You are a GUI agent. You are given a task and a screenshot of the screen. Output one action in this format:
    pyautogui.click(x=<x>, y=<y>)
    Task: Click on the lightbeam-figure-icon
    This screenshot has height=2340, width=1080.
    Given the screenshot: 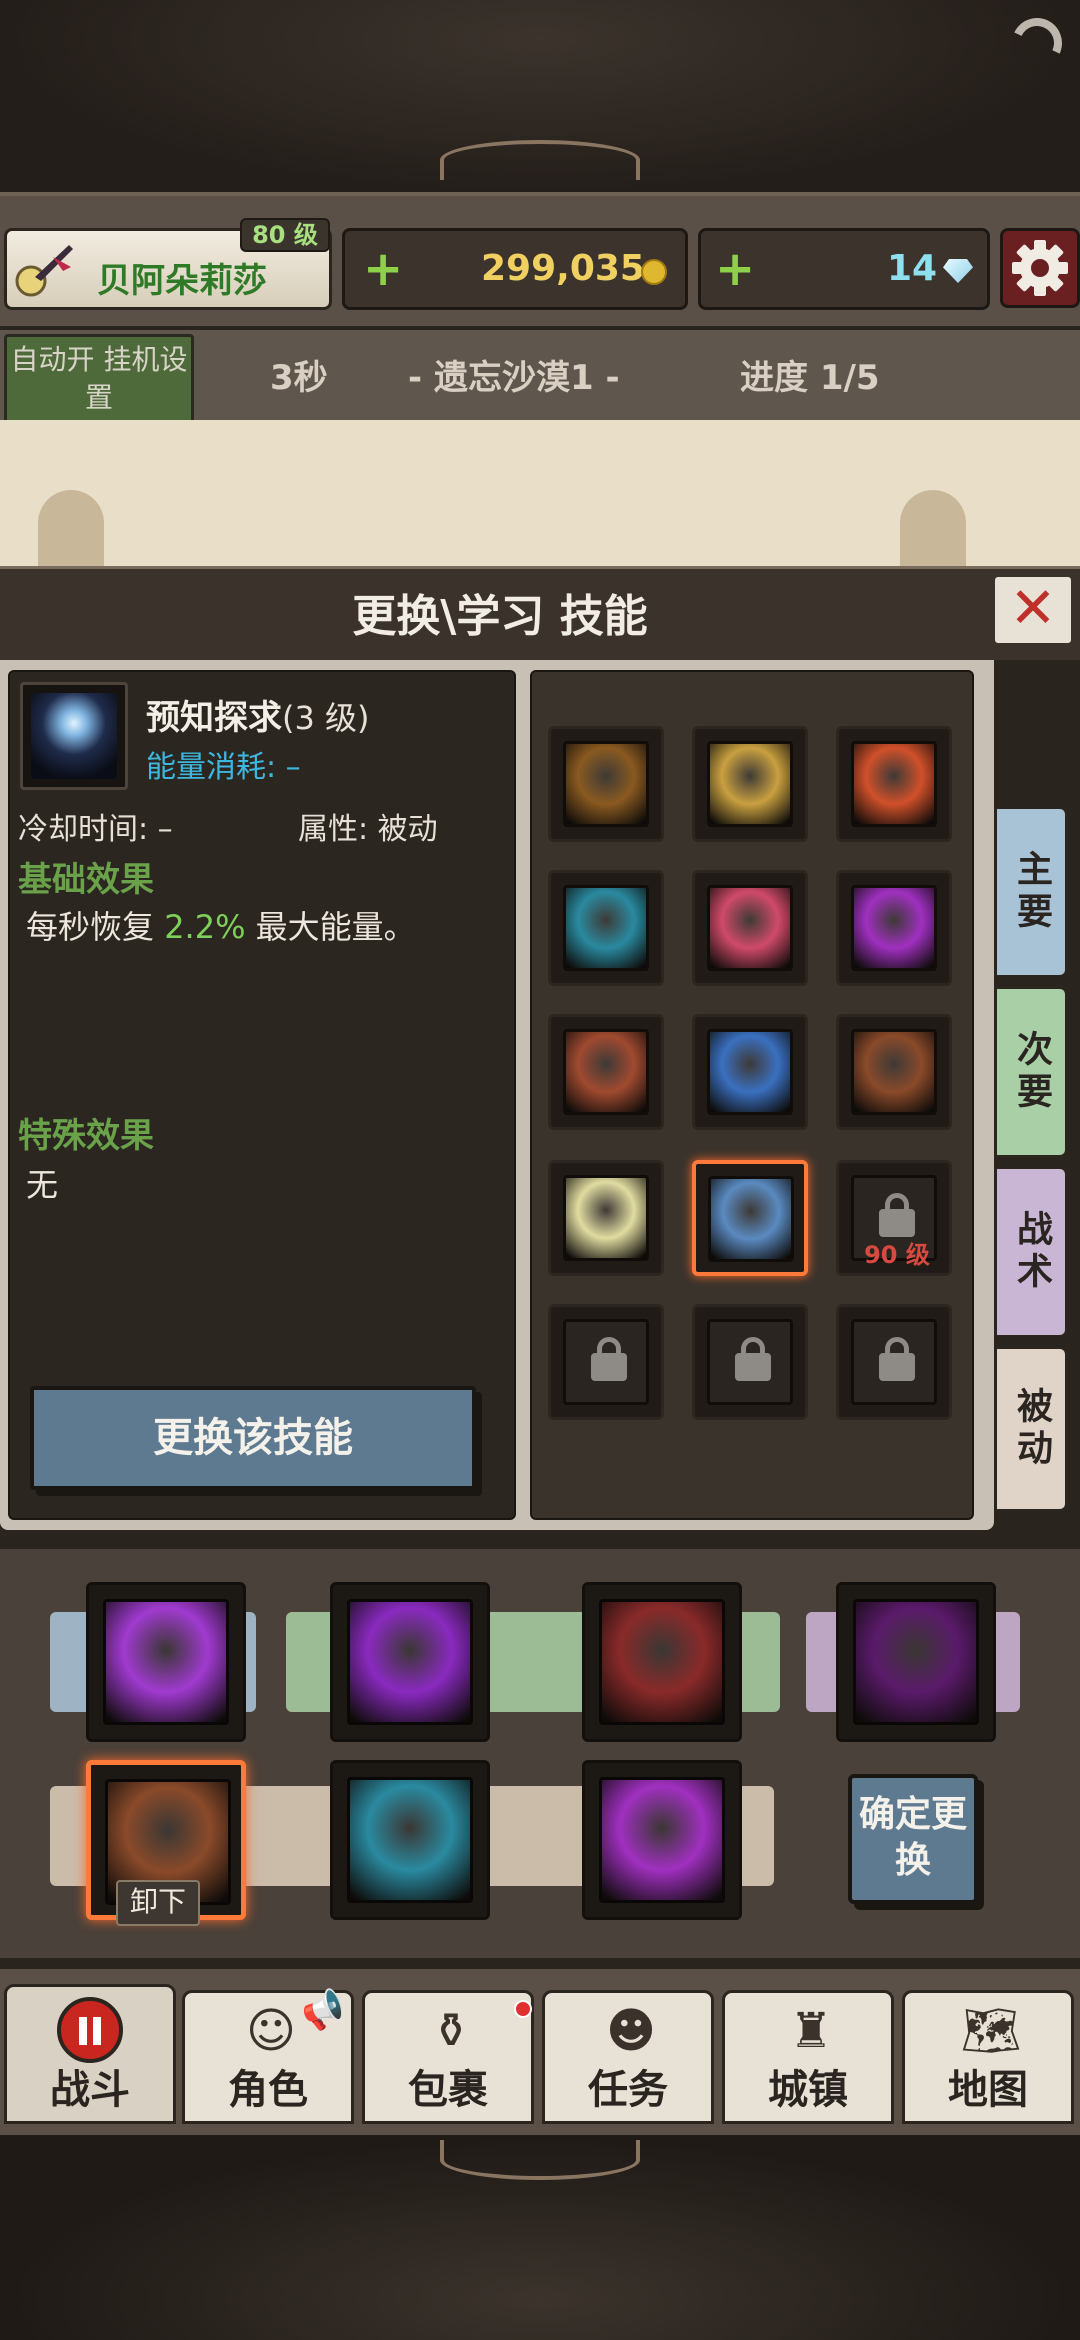 What is the action you would take?
    pyautogui.click(x=750, y=1072)
    